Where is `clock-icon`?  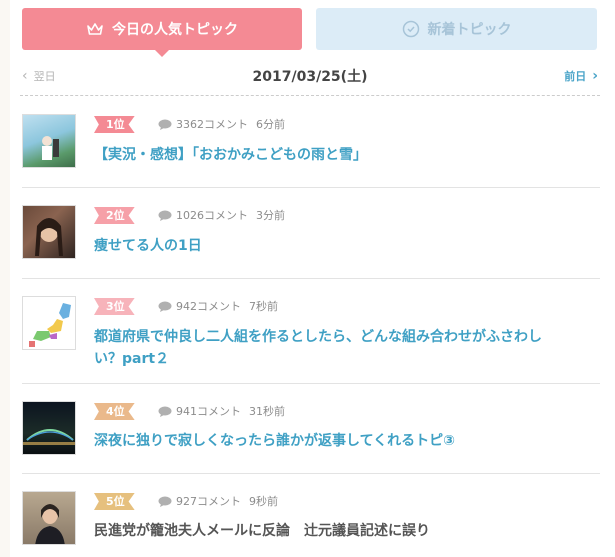 clock-icon is located at coordinates (411, 29).